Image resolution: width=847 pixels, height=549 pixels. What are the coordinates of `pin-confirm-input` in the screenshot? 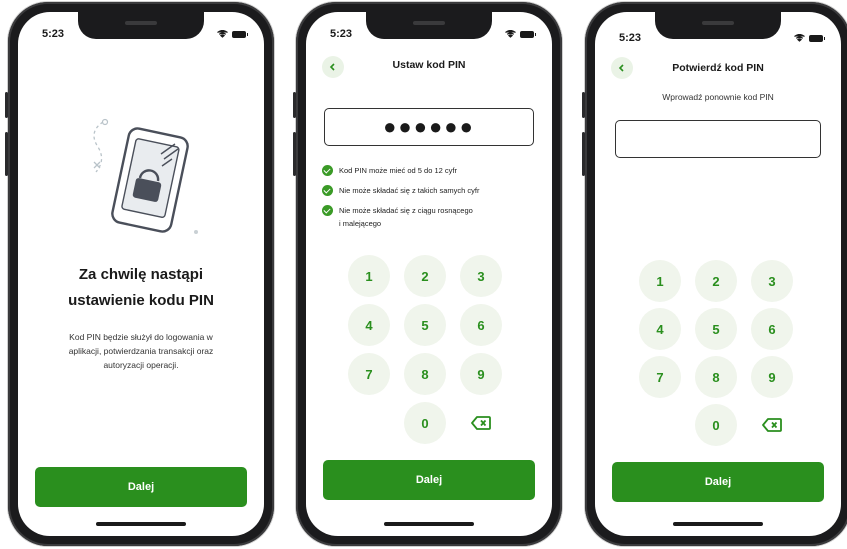 It's located at (718, 139).